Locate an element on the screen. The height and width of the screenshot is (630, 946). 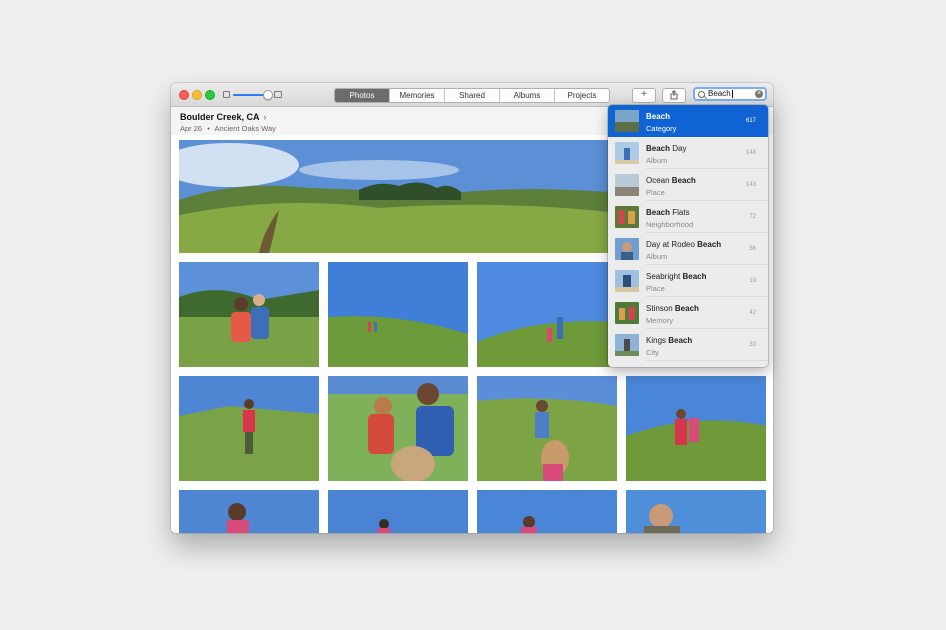
suggestion-row: Beach Flats Neighborhood 72 is located at coordinates (688, 217).